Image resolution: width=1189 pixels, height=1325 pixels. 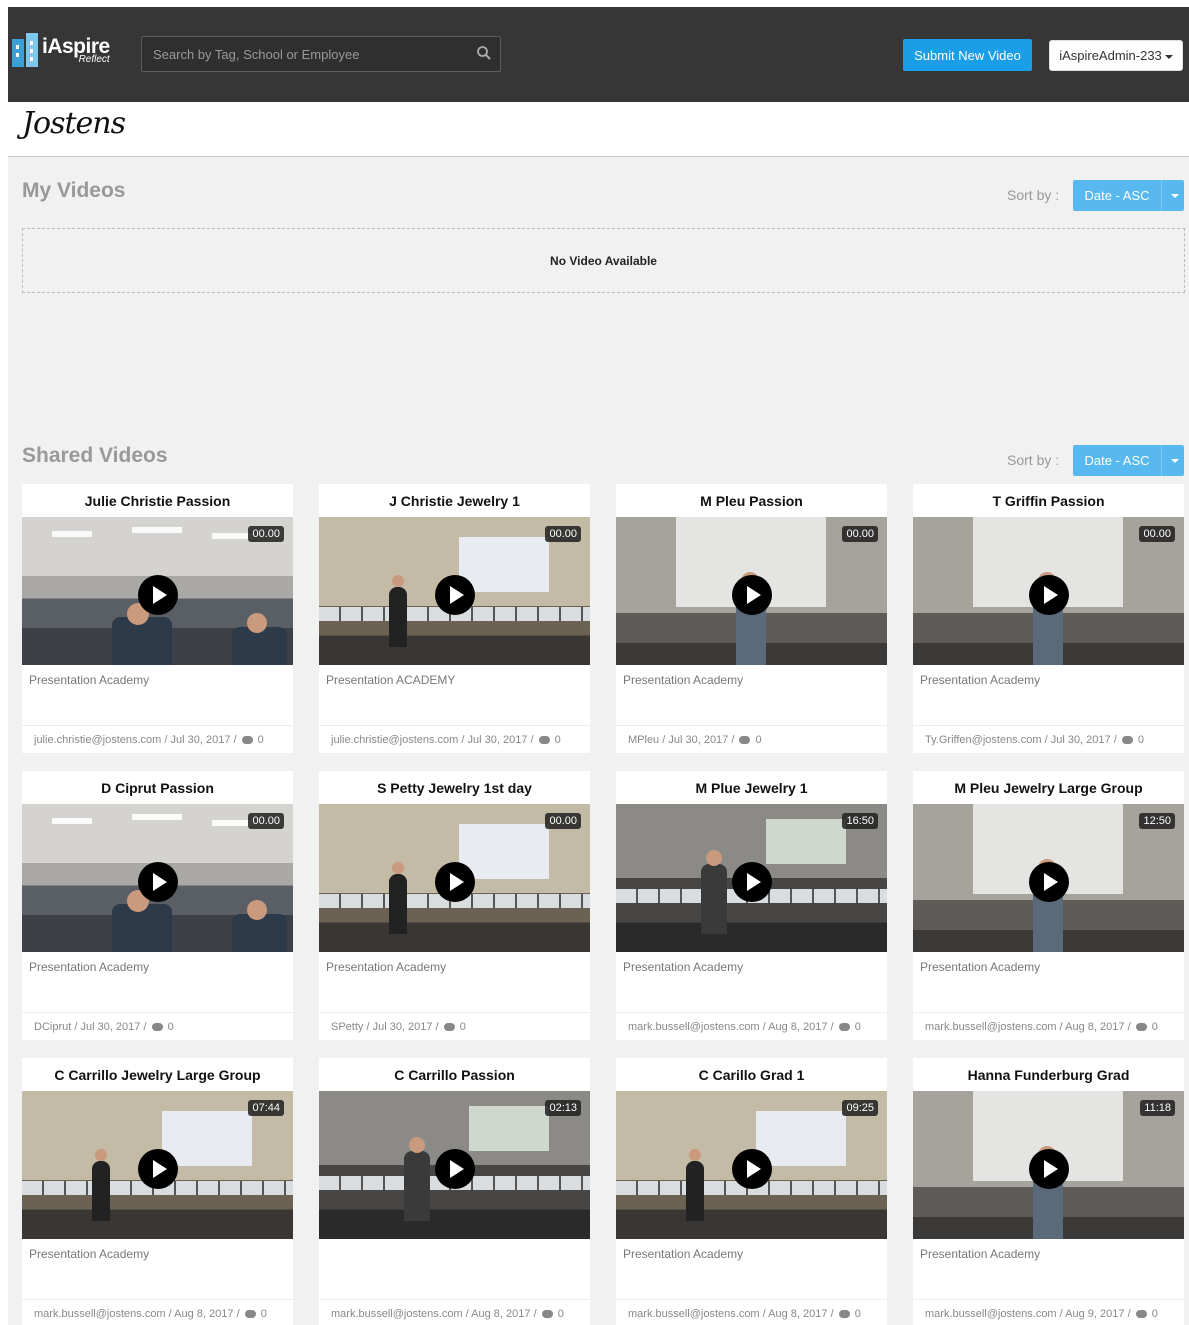 What do you see at coordinates (266, 1108) in the screenshot?
I see `video-duration: 07:44` at bounding box center [266, 1108].